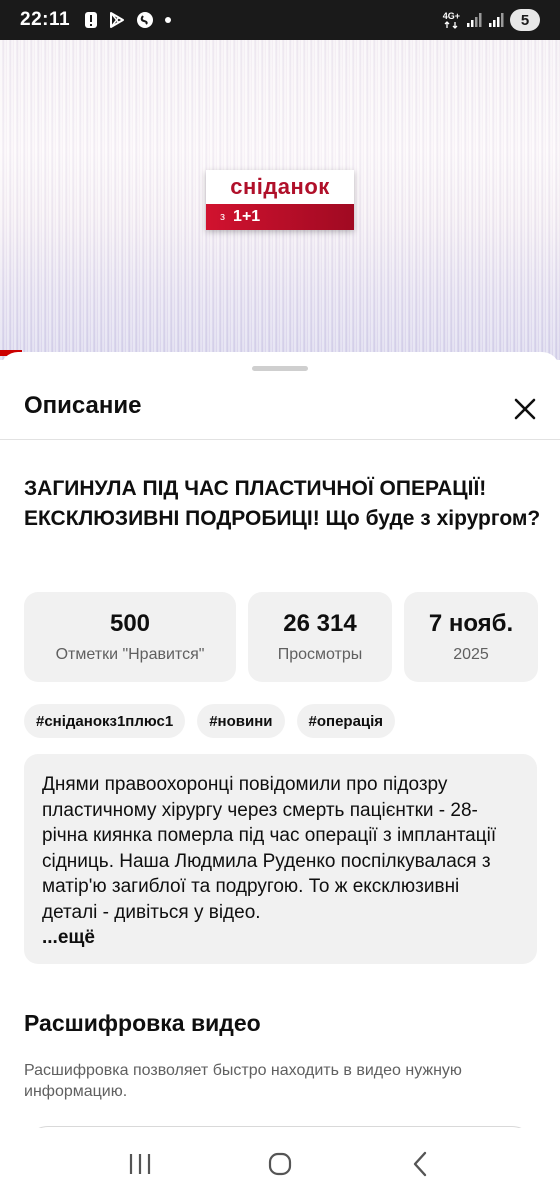  What do you see at coordinates (128, 20) in the screenshot?
I see `notification-icons` at bounding box center [128, 20].